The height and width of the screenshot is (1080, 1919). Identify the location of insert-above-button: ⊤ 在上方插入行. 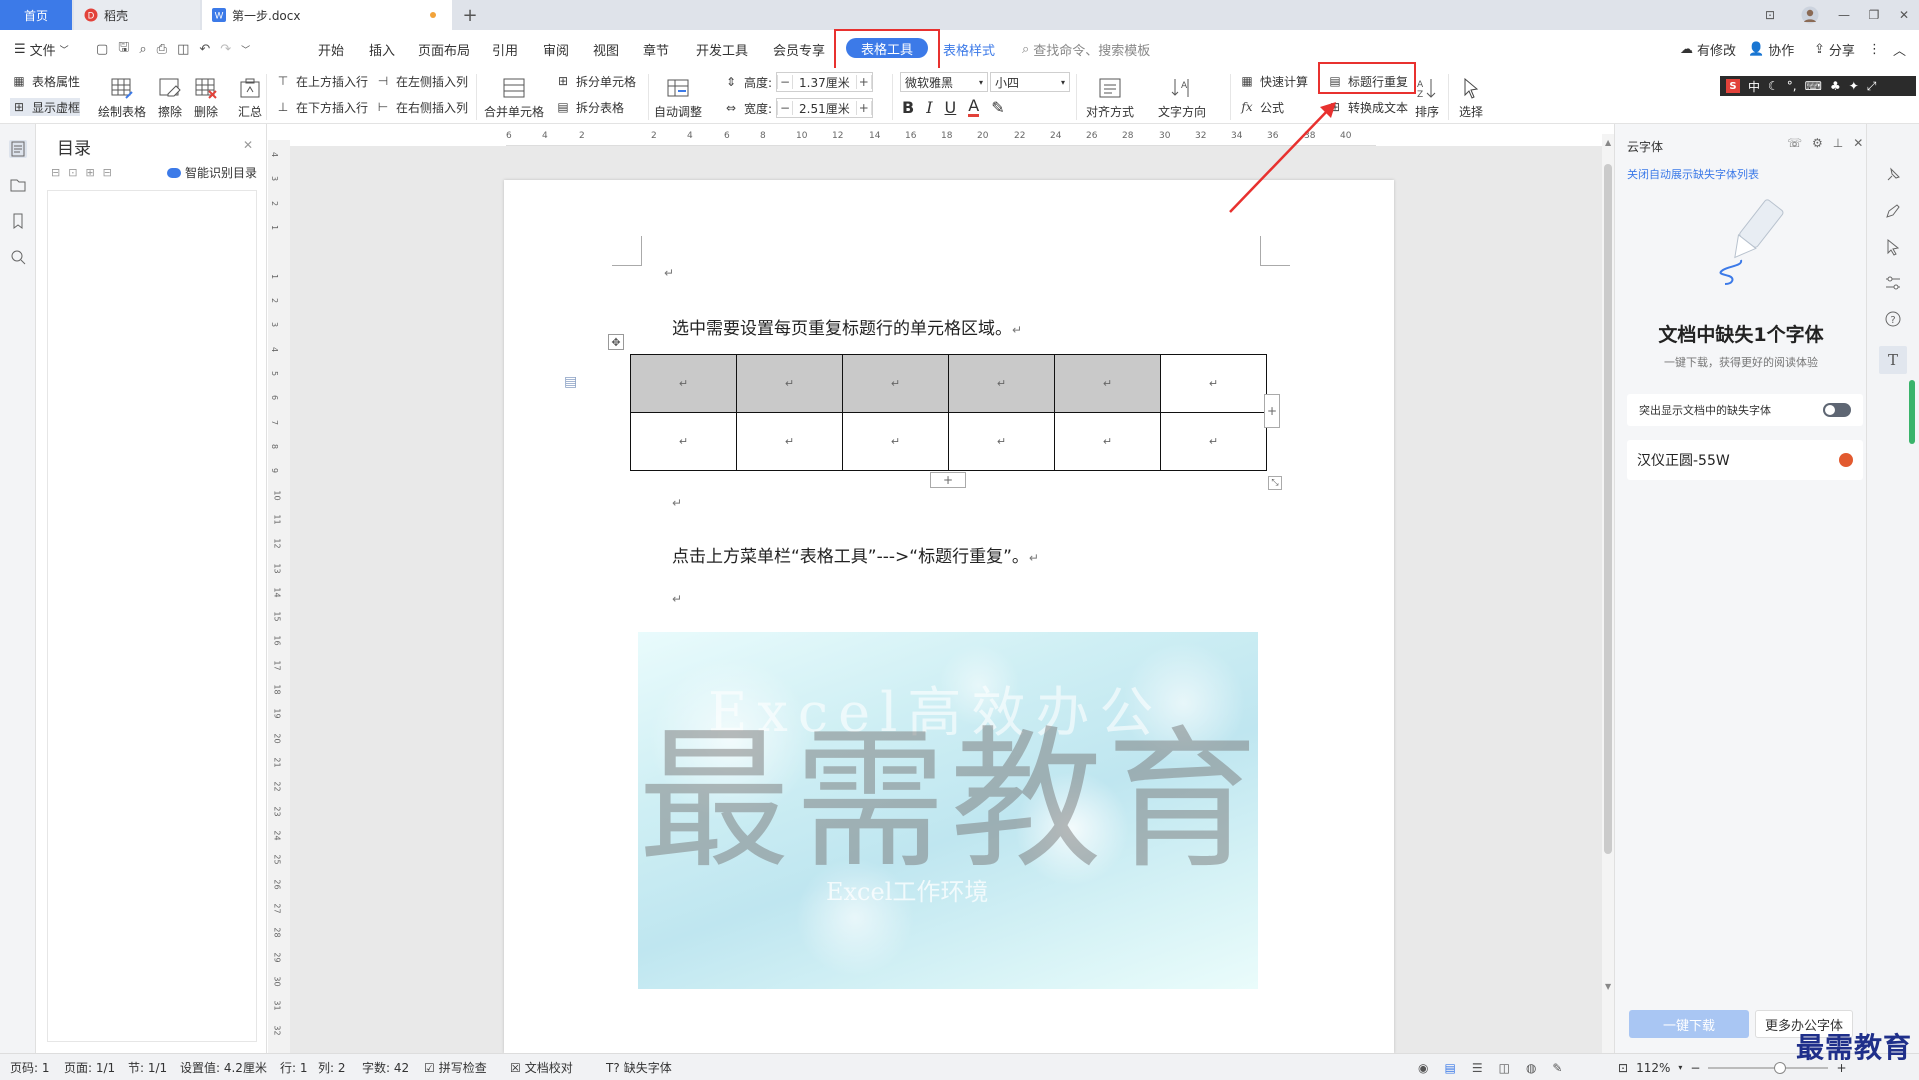
(321, 81).